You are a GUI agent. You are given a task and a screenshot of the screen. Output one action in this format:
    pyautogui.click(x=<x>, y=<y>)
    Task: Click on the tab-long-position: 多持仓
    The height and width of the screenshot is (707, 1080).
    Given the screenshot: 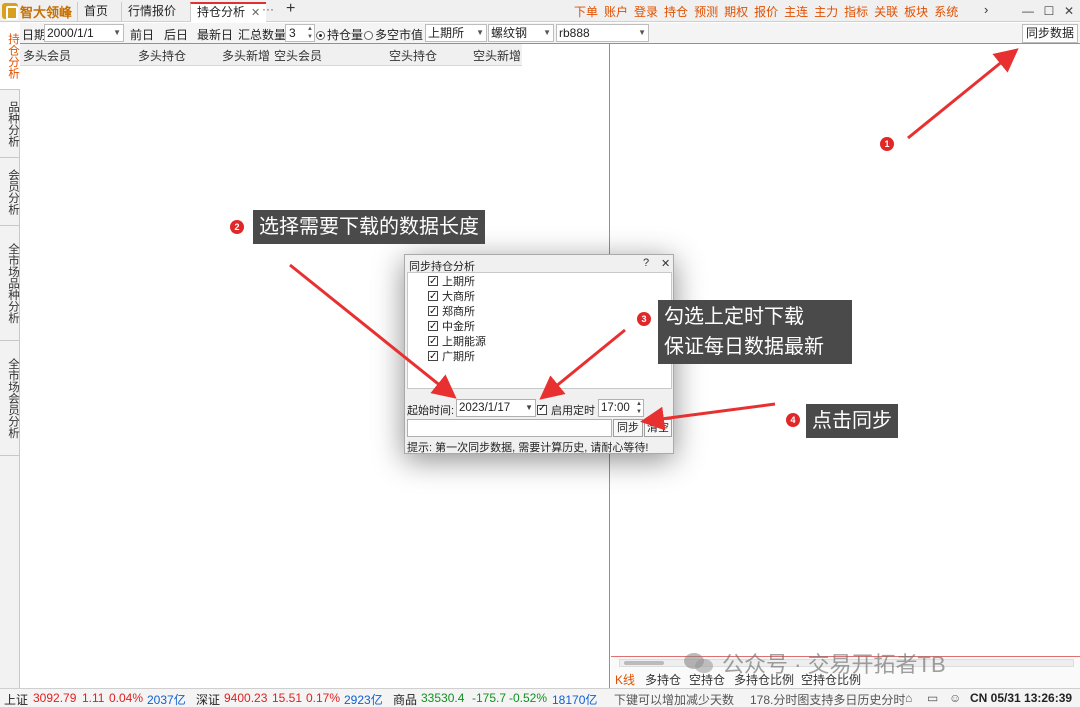 What is the action you would take?
    pyautogui.click(x=663, y=679)
    